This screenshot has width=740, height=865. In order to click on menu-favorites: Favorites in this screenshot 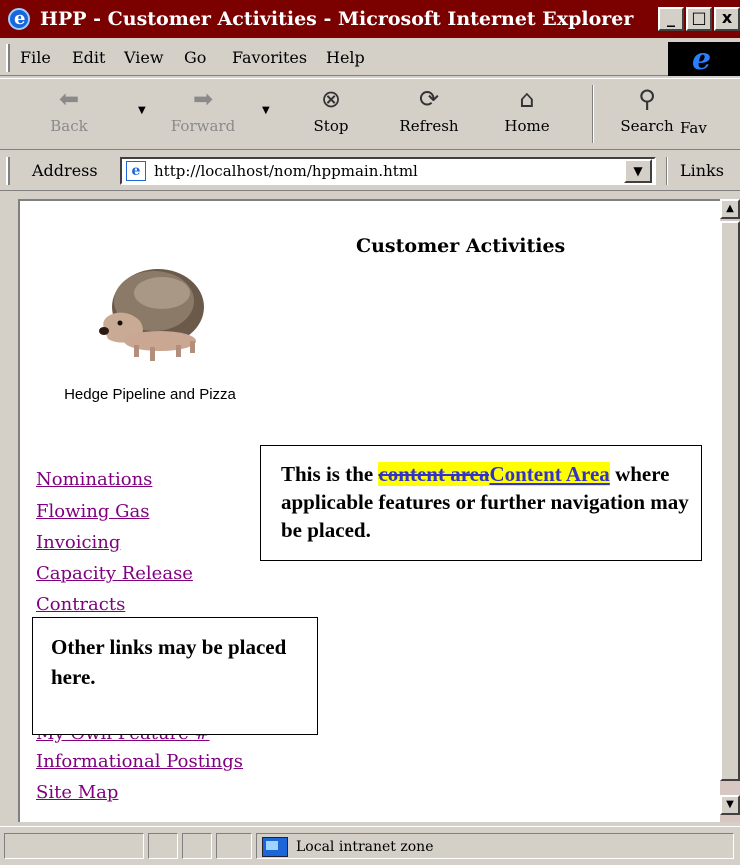, I will do `click(269, 57)`.